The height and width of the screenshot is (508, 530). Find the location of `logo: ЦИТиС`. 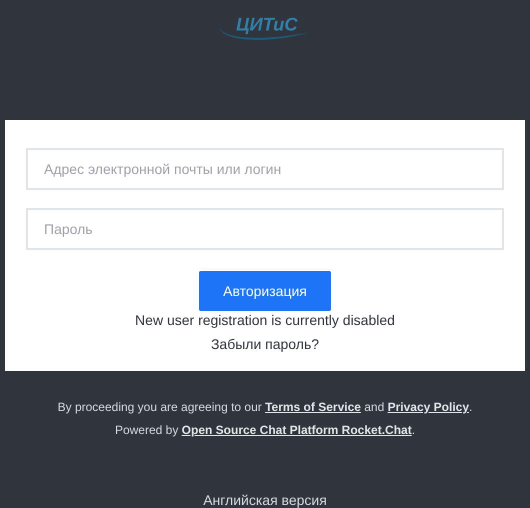

logo: ЦИТиС is located at coordinates (265, 27).